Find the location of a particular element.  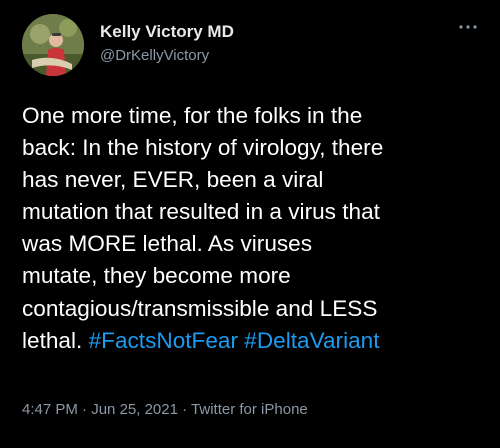

tweet-text-line: One more time, for the folks in the is located at coordinates (192, 115).